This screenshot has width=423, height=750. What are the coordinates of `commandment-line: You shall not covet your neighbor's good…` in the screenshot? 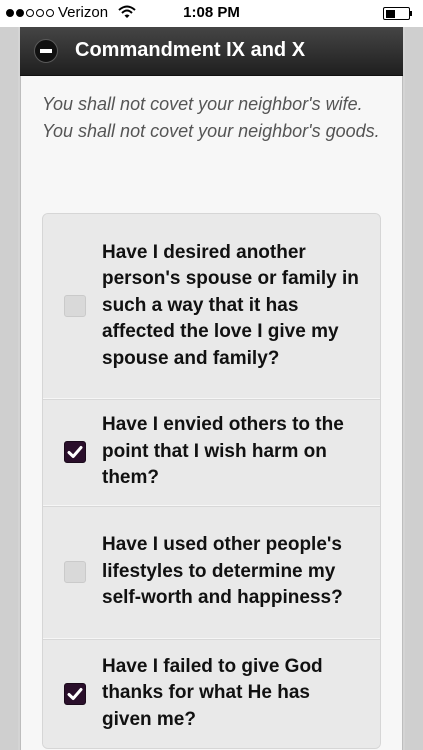 It's located at (211, 131).